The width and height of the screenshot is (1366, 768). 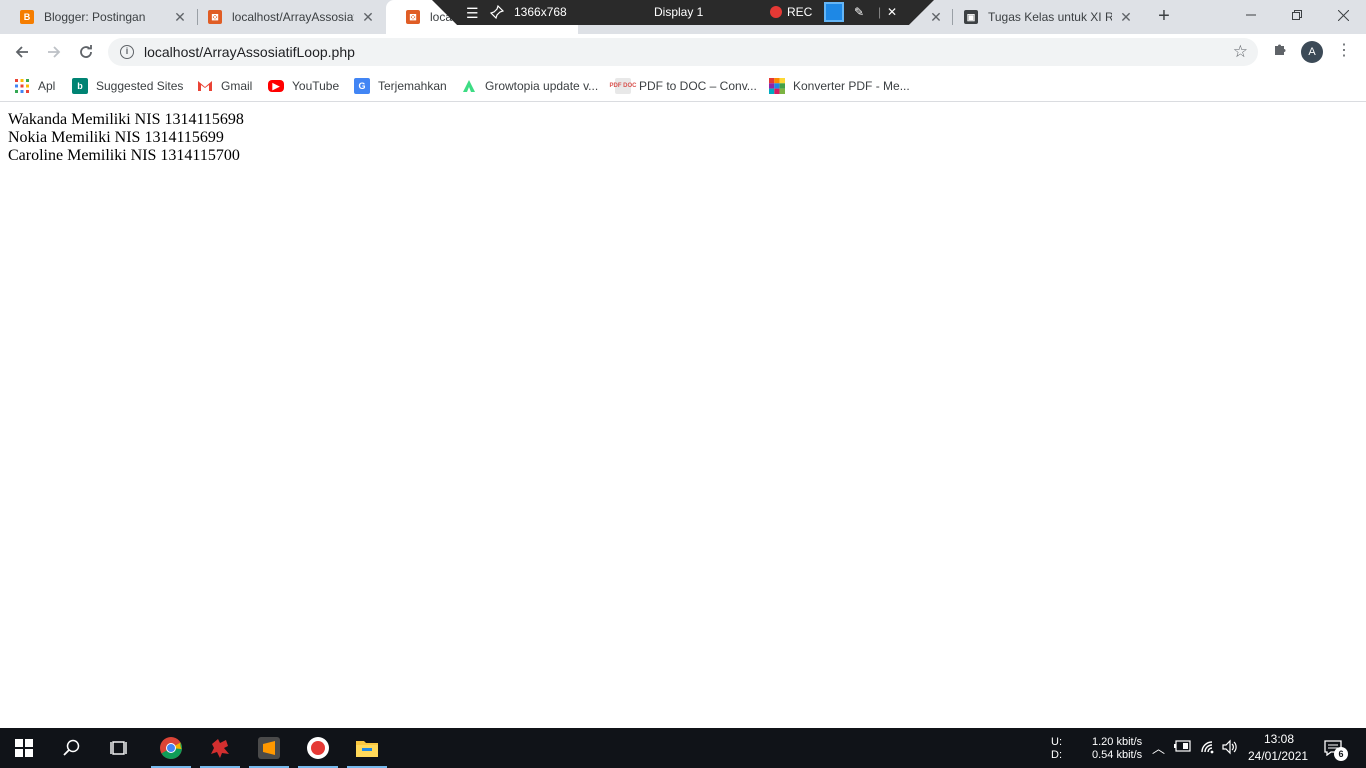 I want to click on tab-title: localhost/ArrayAssosiat, so click(x=293, y=17).